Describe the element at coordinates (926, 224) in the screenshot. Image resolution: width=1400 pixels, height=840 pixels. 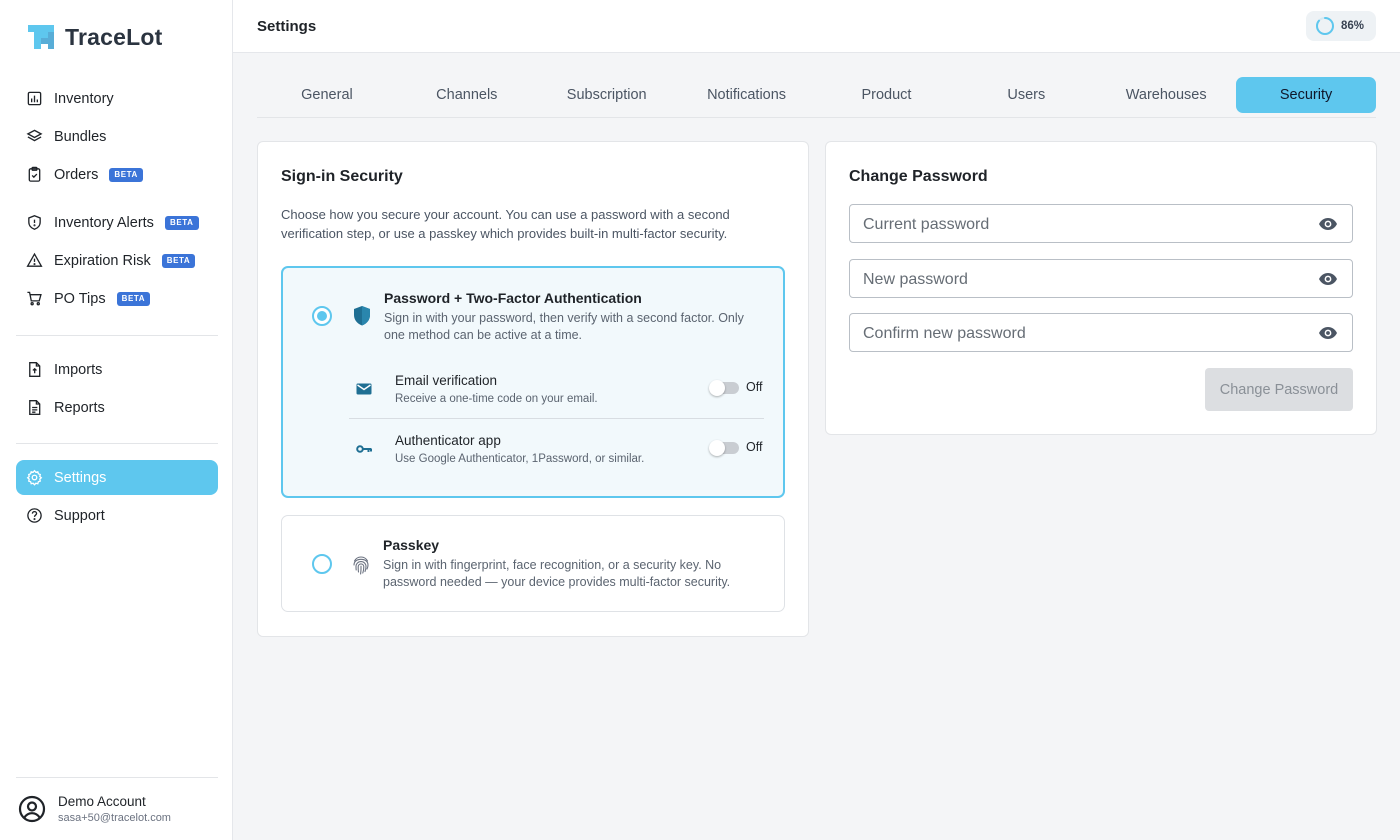
I see `current-password-placeholder: Current password` at that location.